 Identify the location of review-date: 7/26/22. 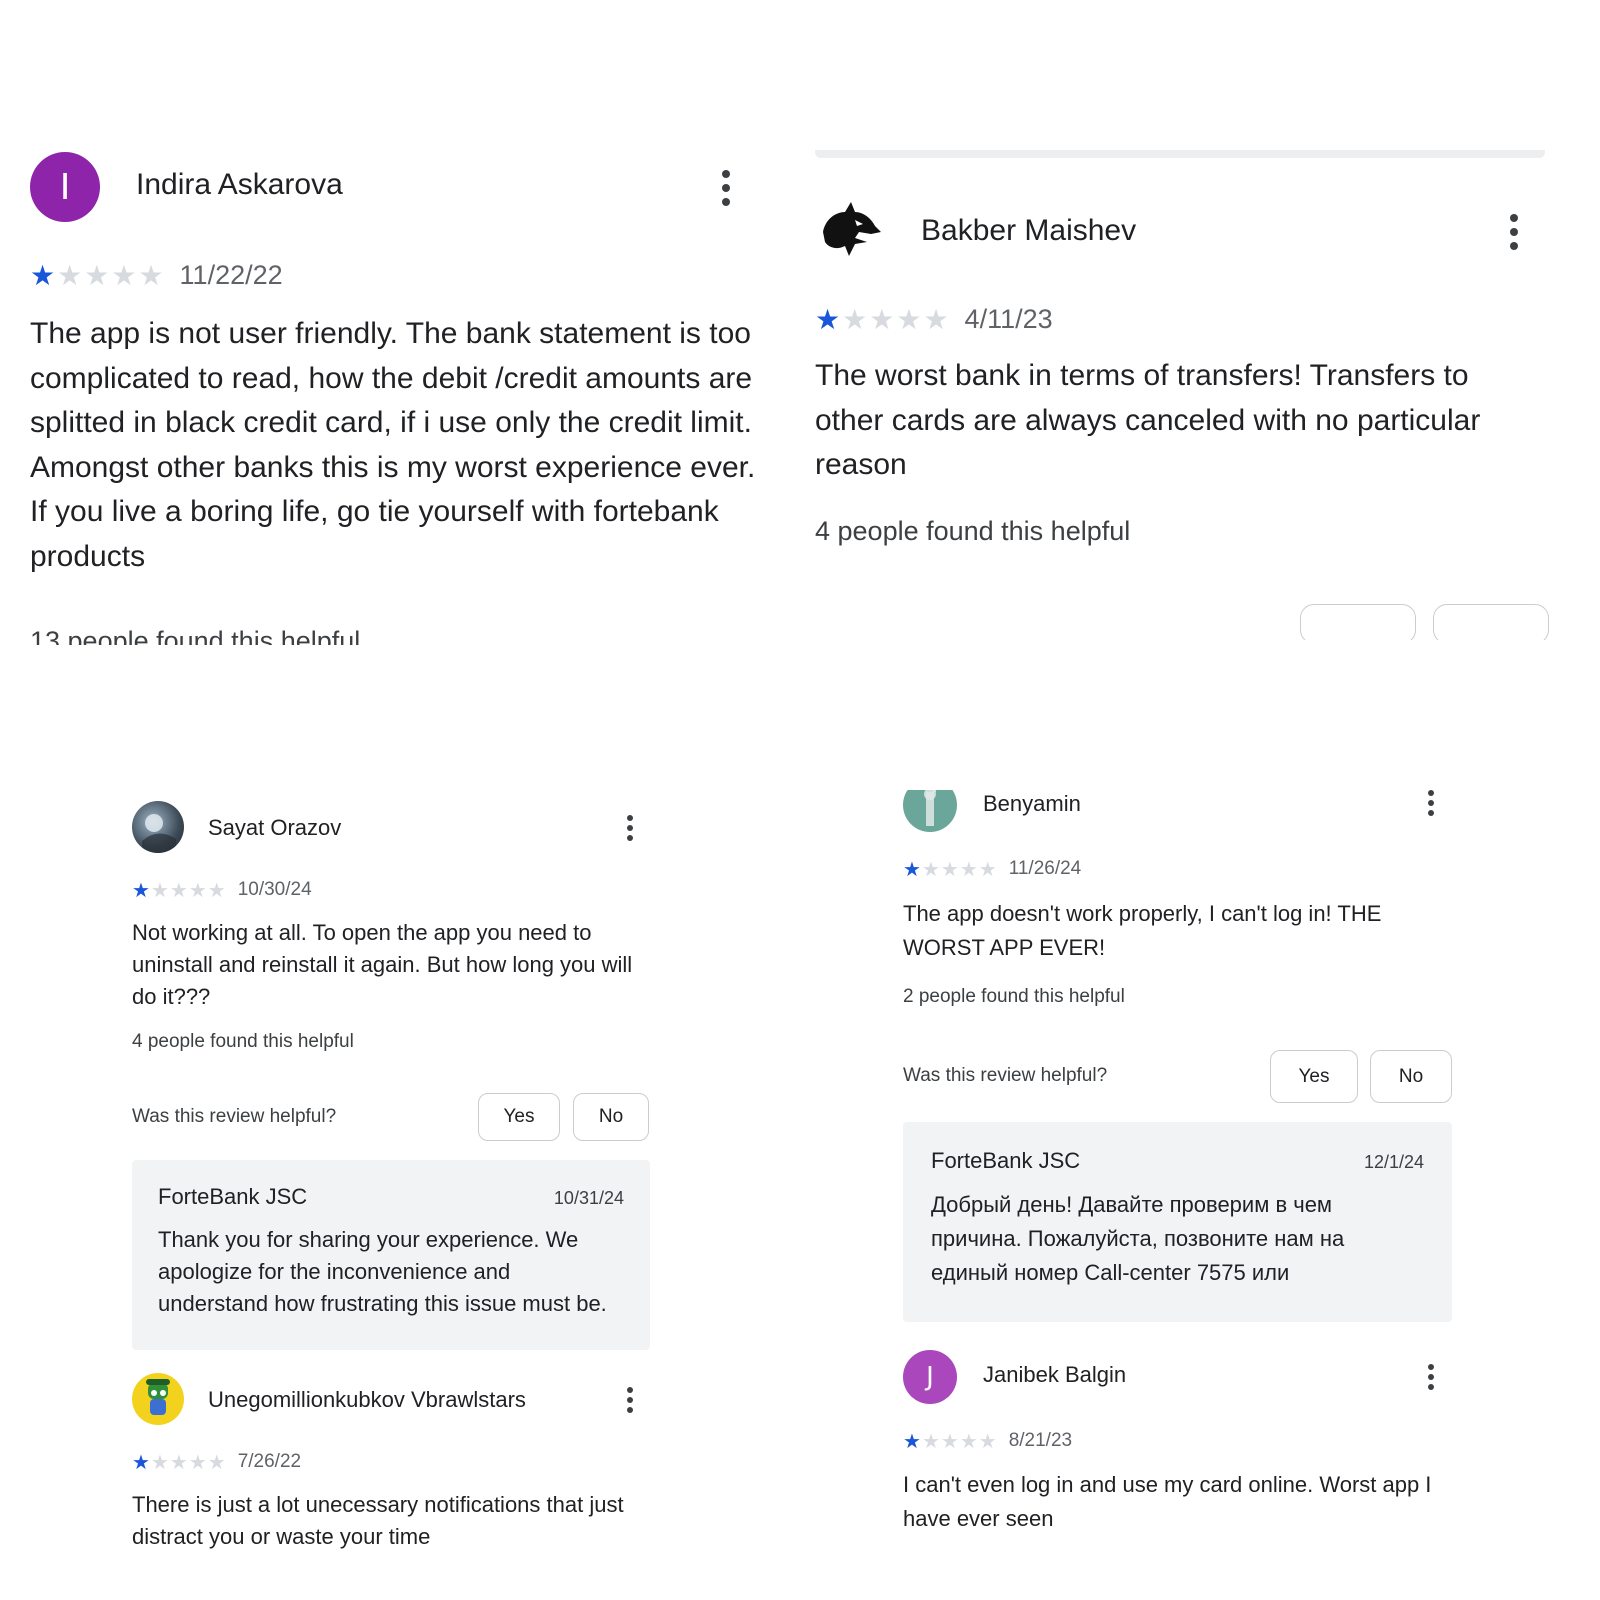
(269, 1461).